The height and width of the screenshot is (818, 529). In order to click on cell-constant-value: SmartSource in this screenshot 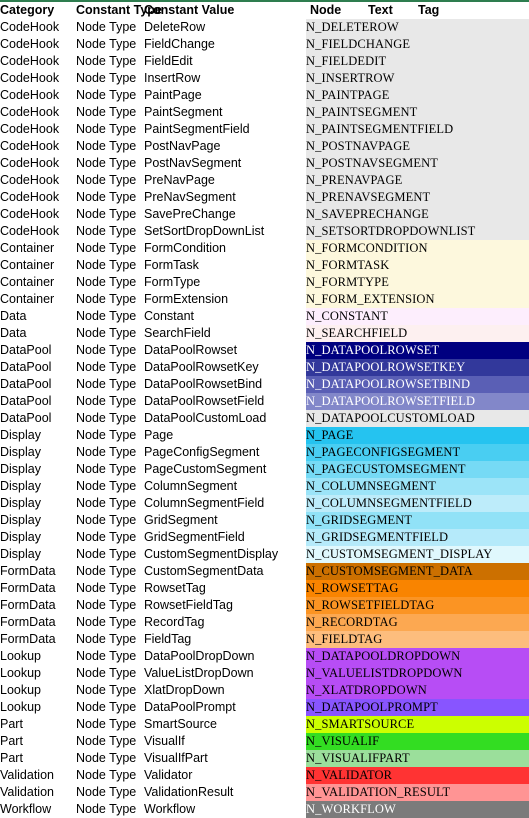, I will do `click(225, 724)`.